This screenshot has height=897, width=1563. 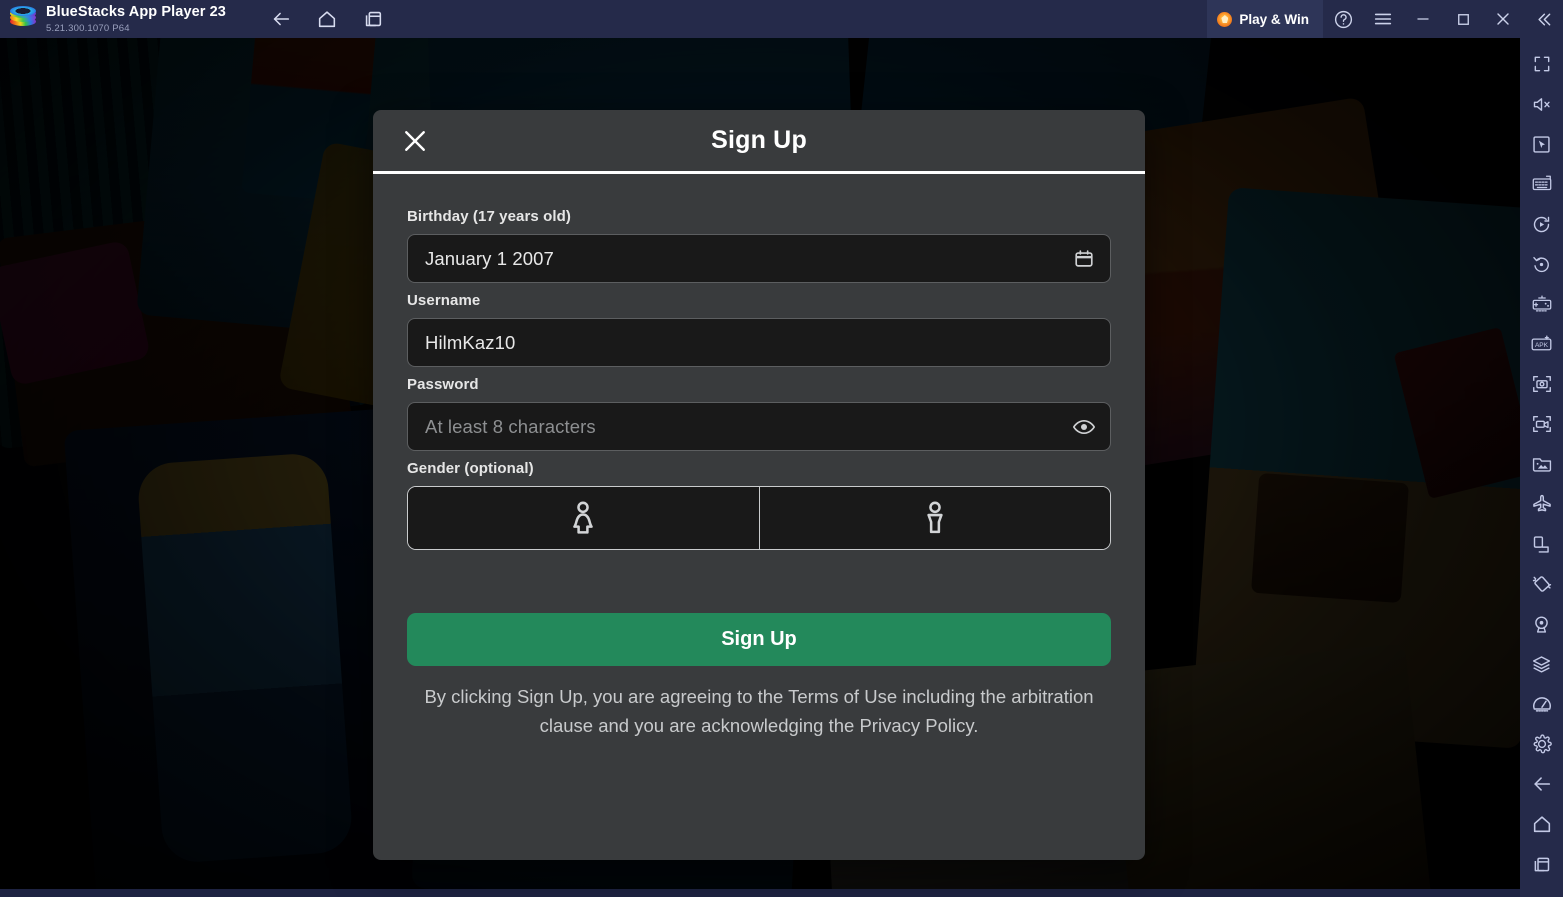 I want to click on minimize-icon, so click(x=1423, y=19).